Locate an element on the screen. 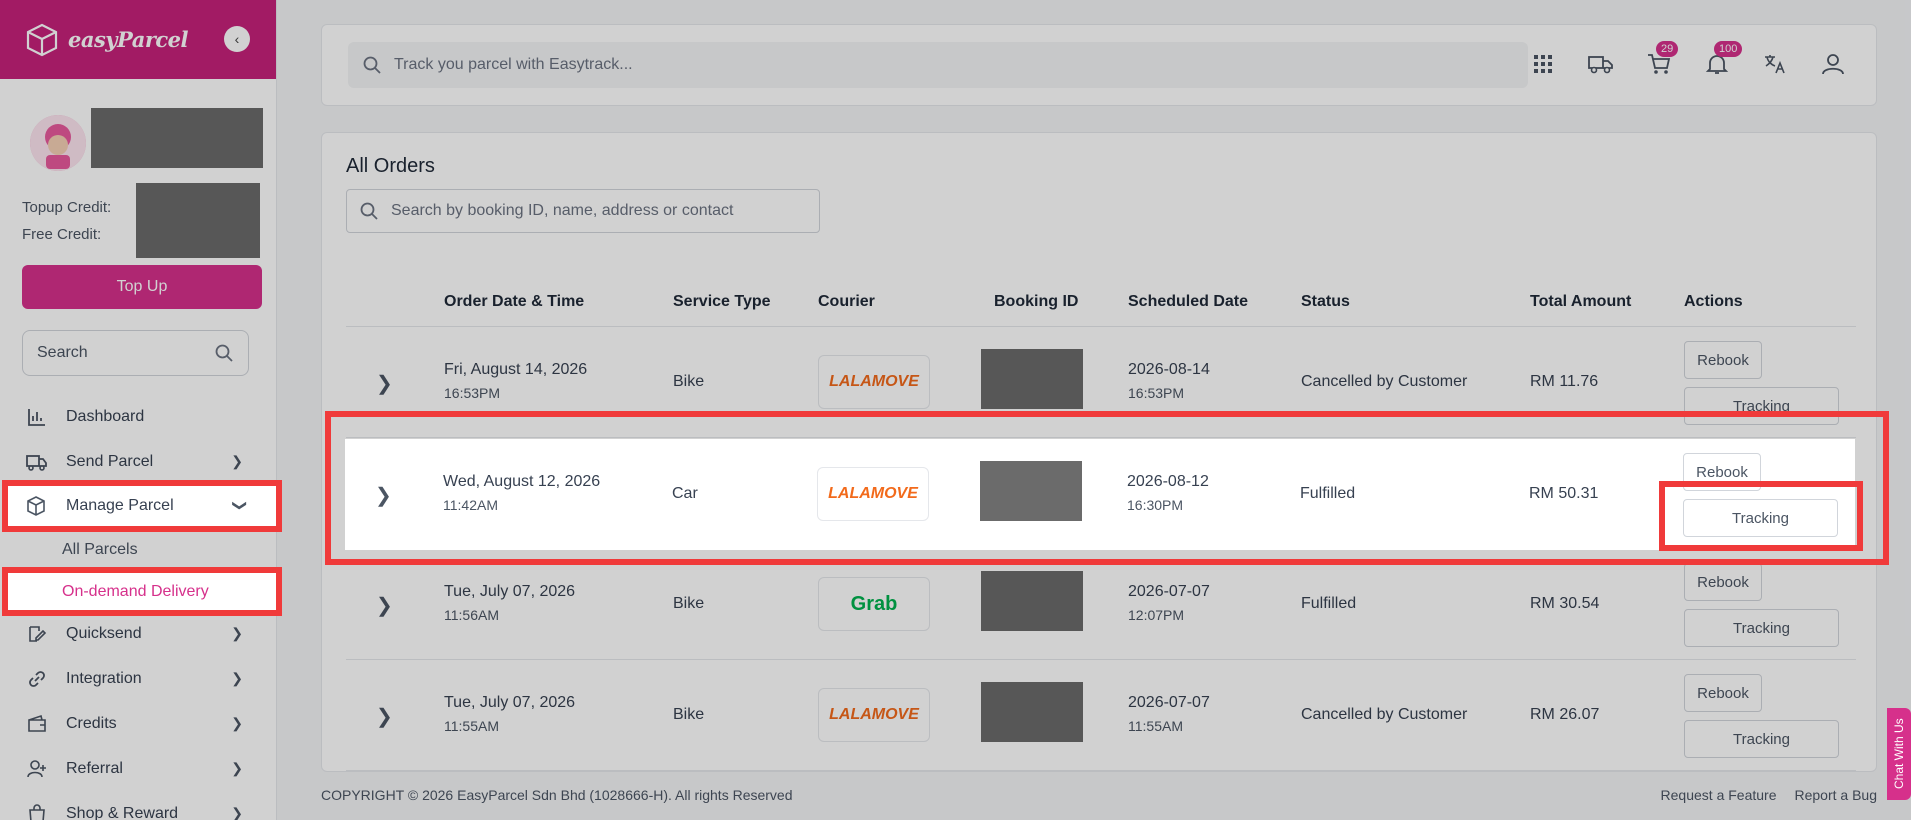 The image size is (1911, 820). user-profile-icon is located at coordinates (1833, 64).